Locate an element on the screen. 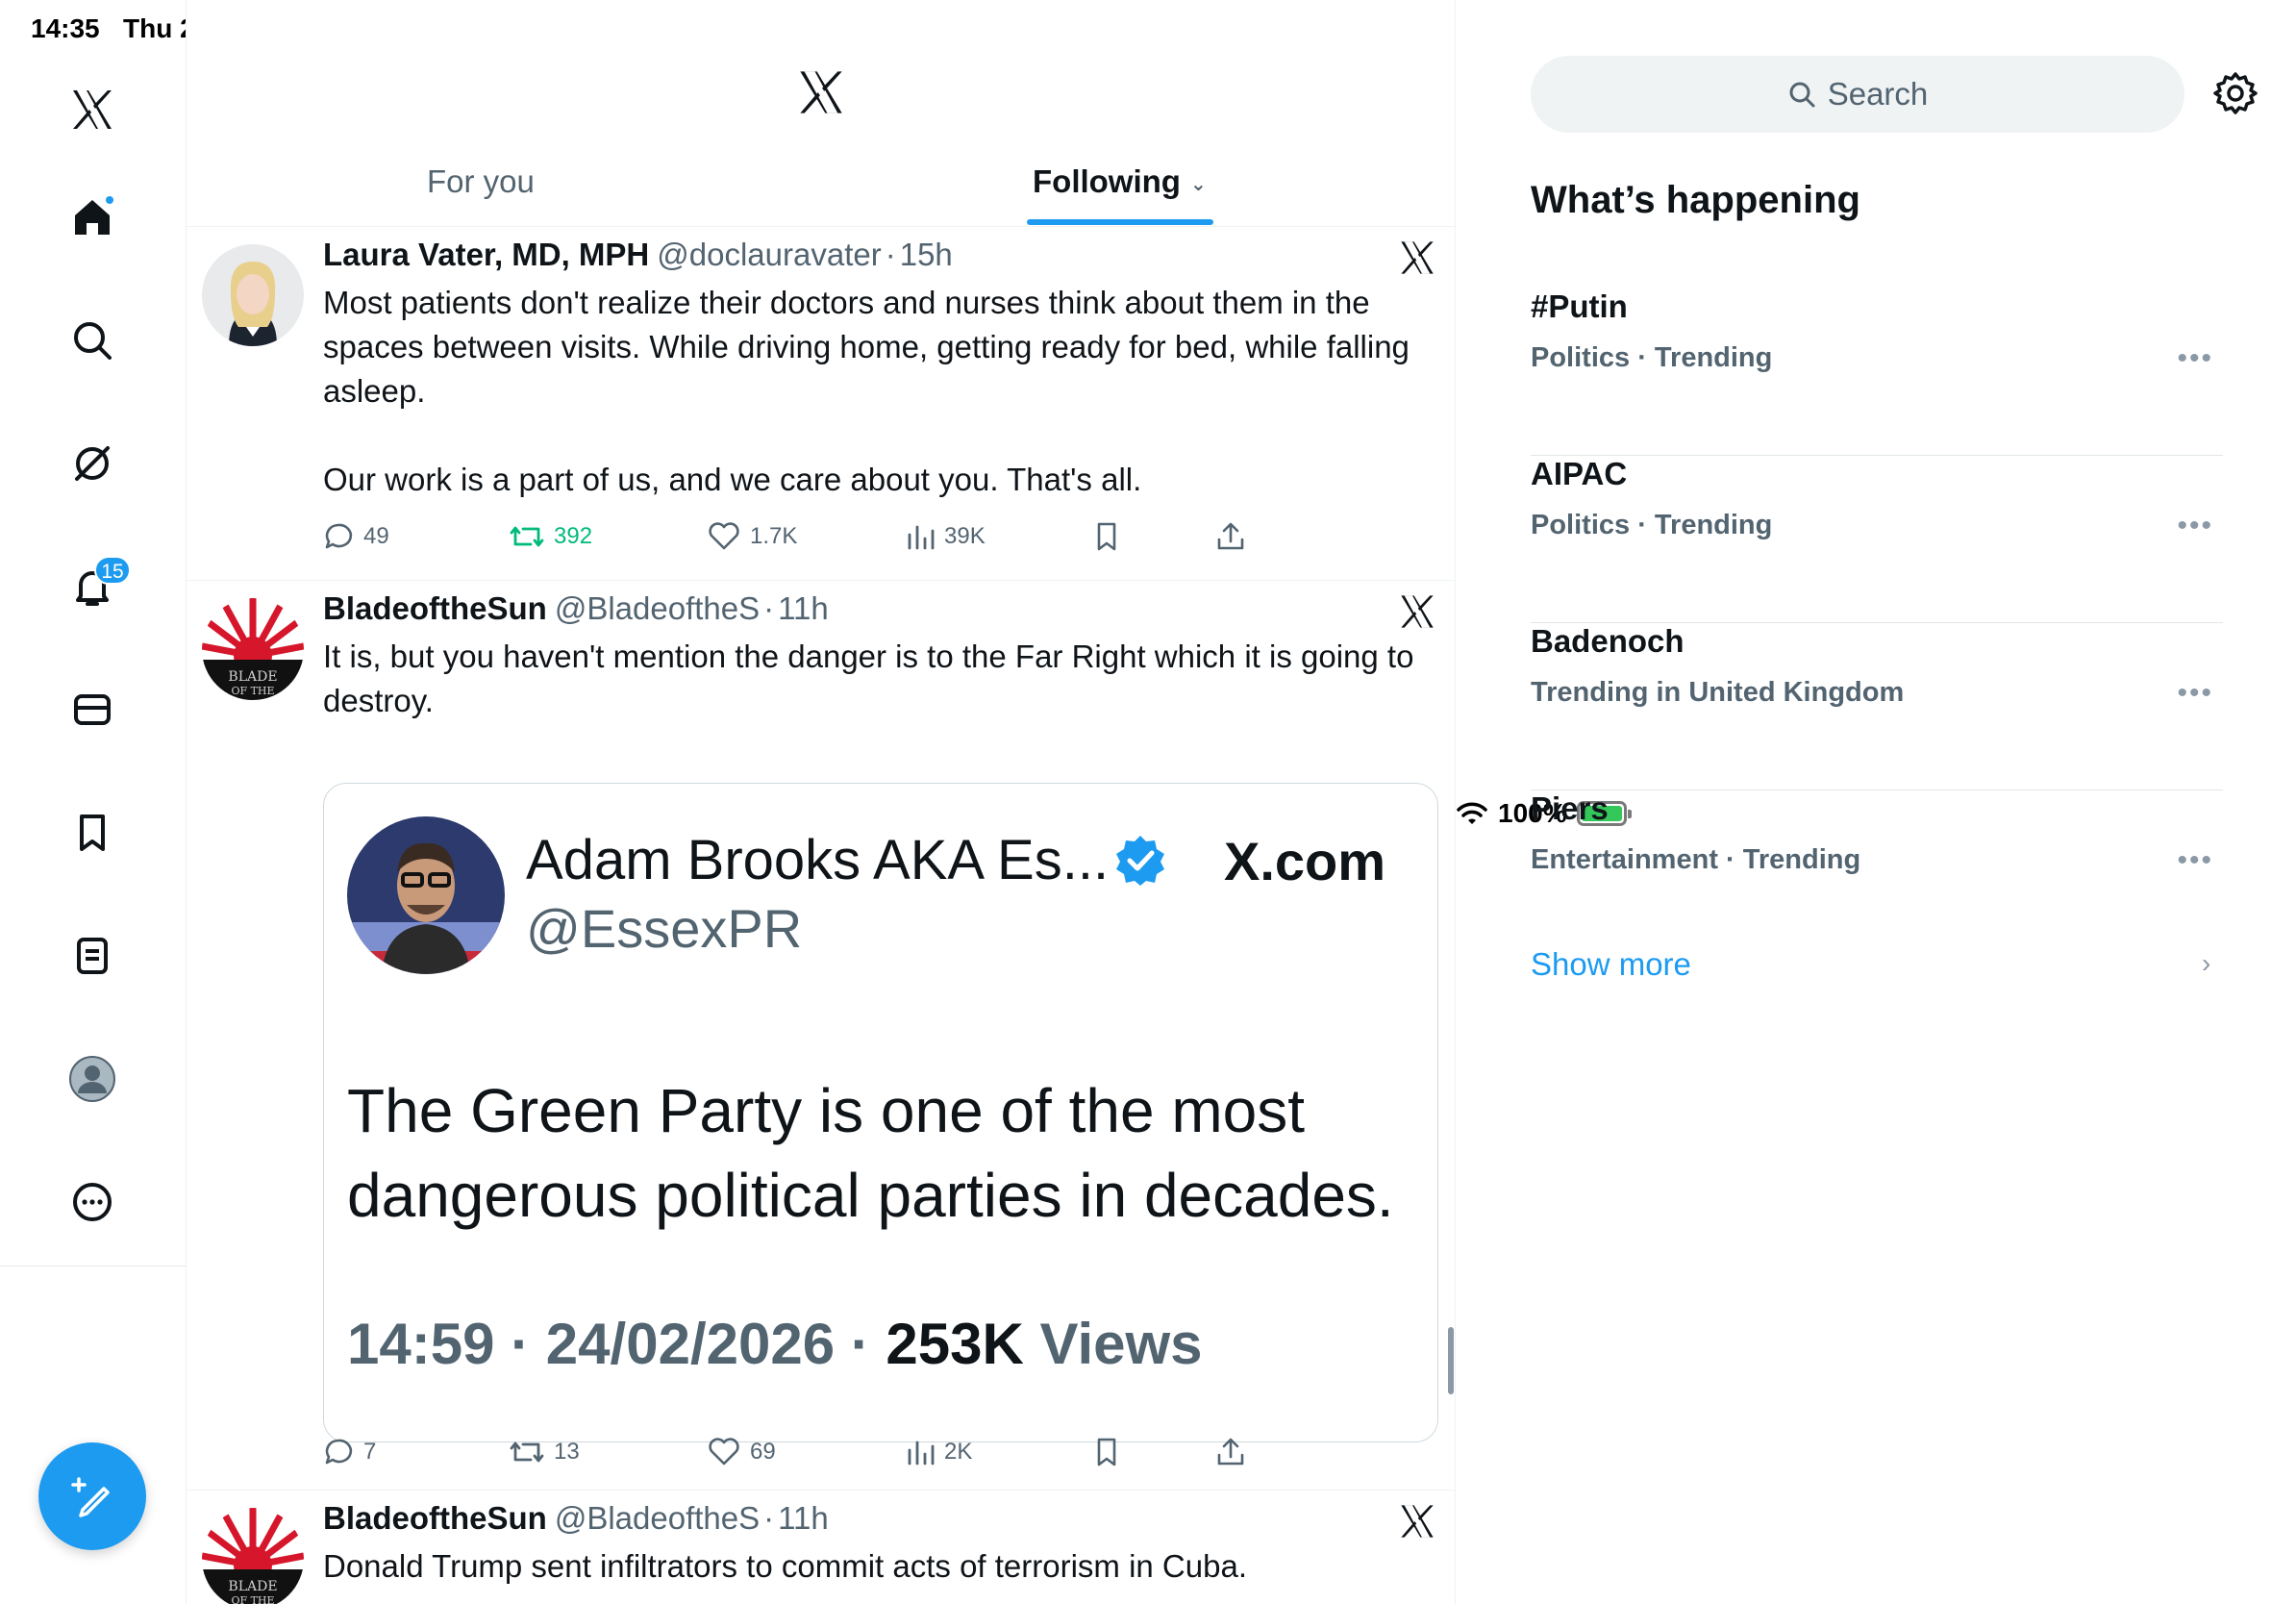 Image resolution: width=2296 pixels, height=1604 pixels. embed-time: 14:59 is located at coordinates (421, 1344).